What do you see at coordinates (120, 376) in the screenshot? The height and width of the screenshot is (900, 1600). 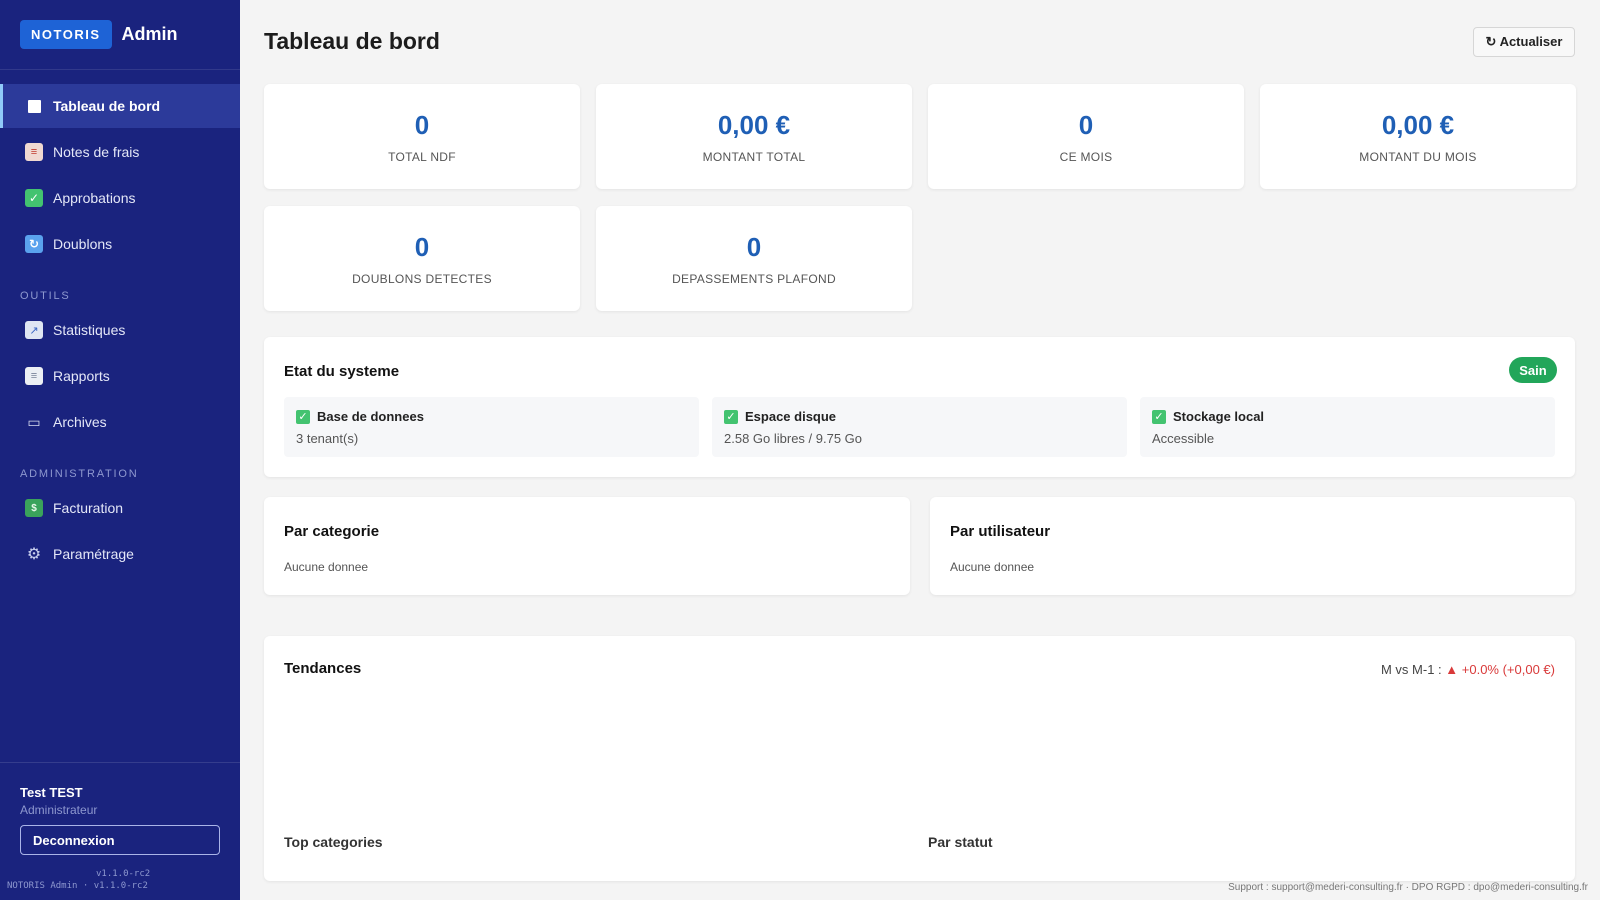 I see `sidebar-item-reports: ≡ Rapports` at bounding box center [120, 376].